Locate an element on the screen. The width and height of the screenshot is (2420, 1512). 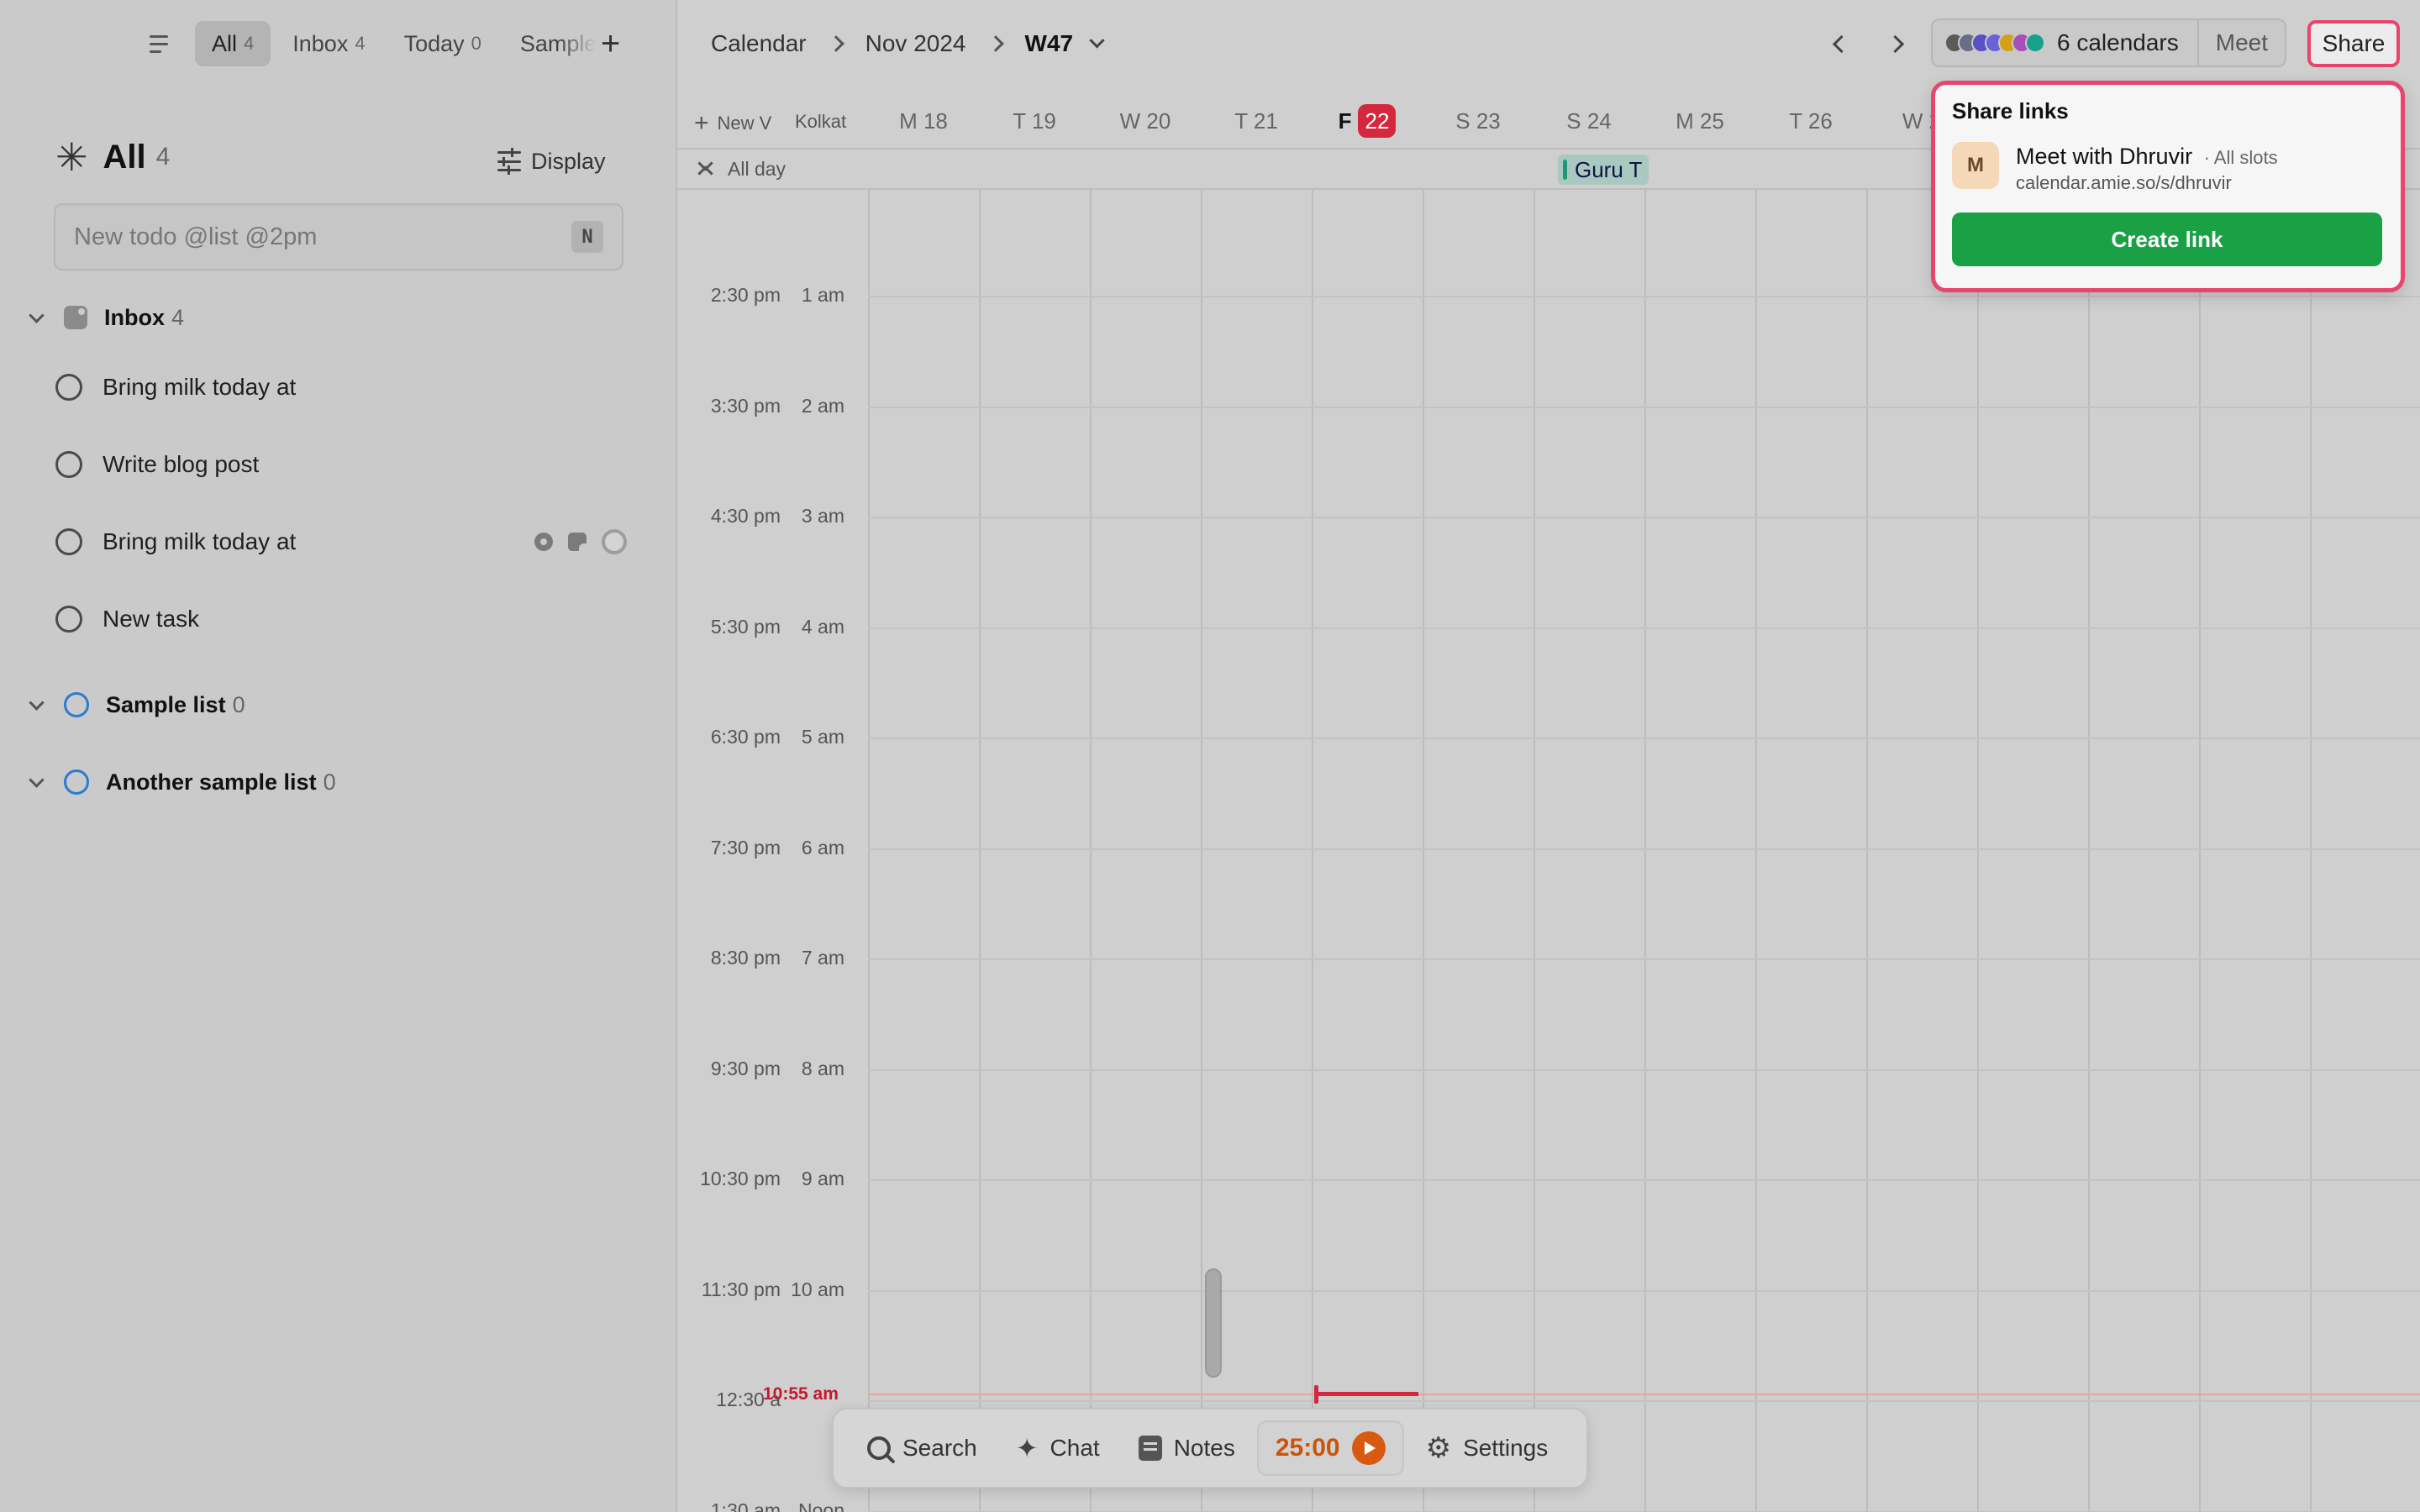
note-icon is located at coordinates (577, 542).